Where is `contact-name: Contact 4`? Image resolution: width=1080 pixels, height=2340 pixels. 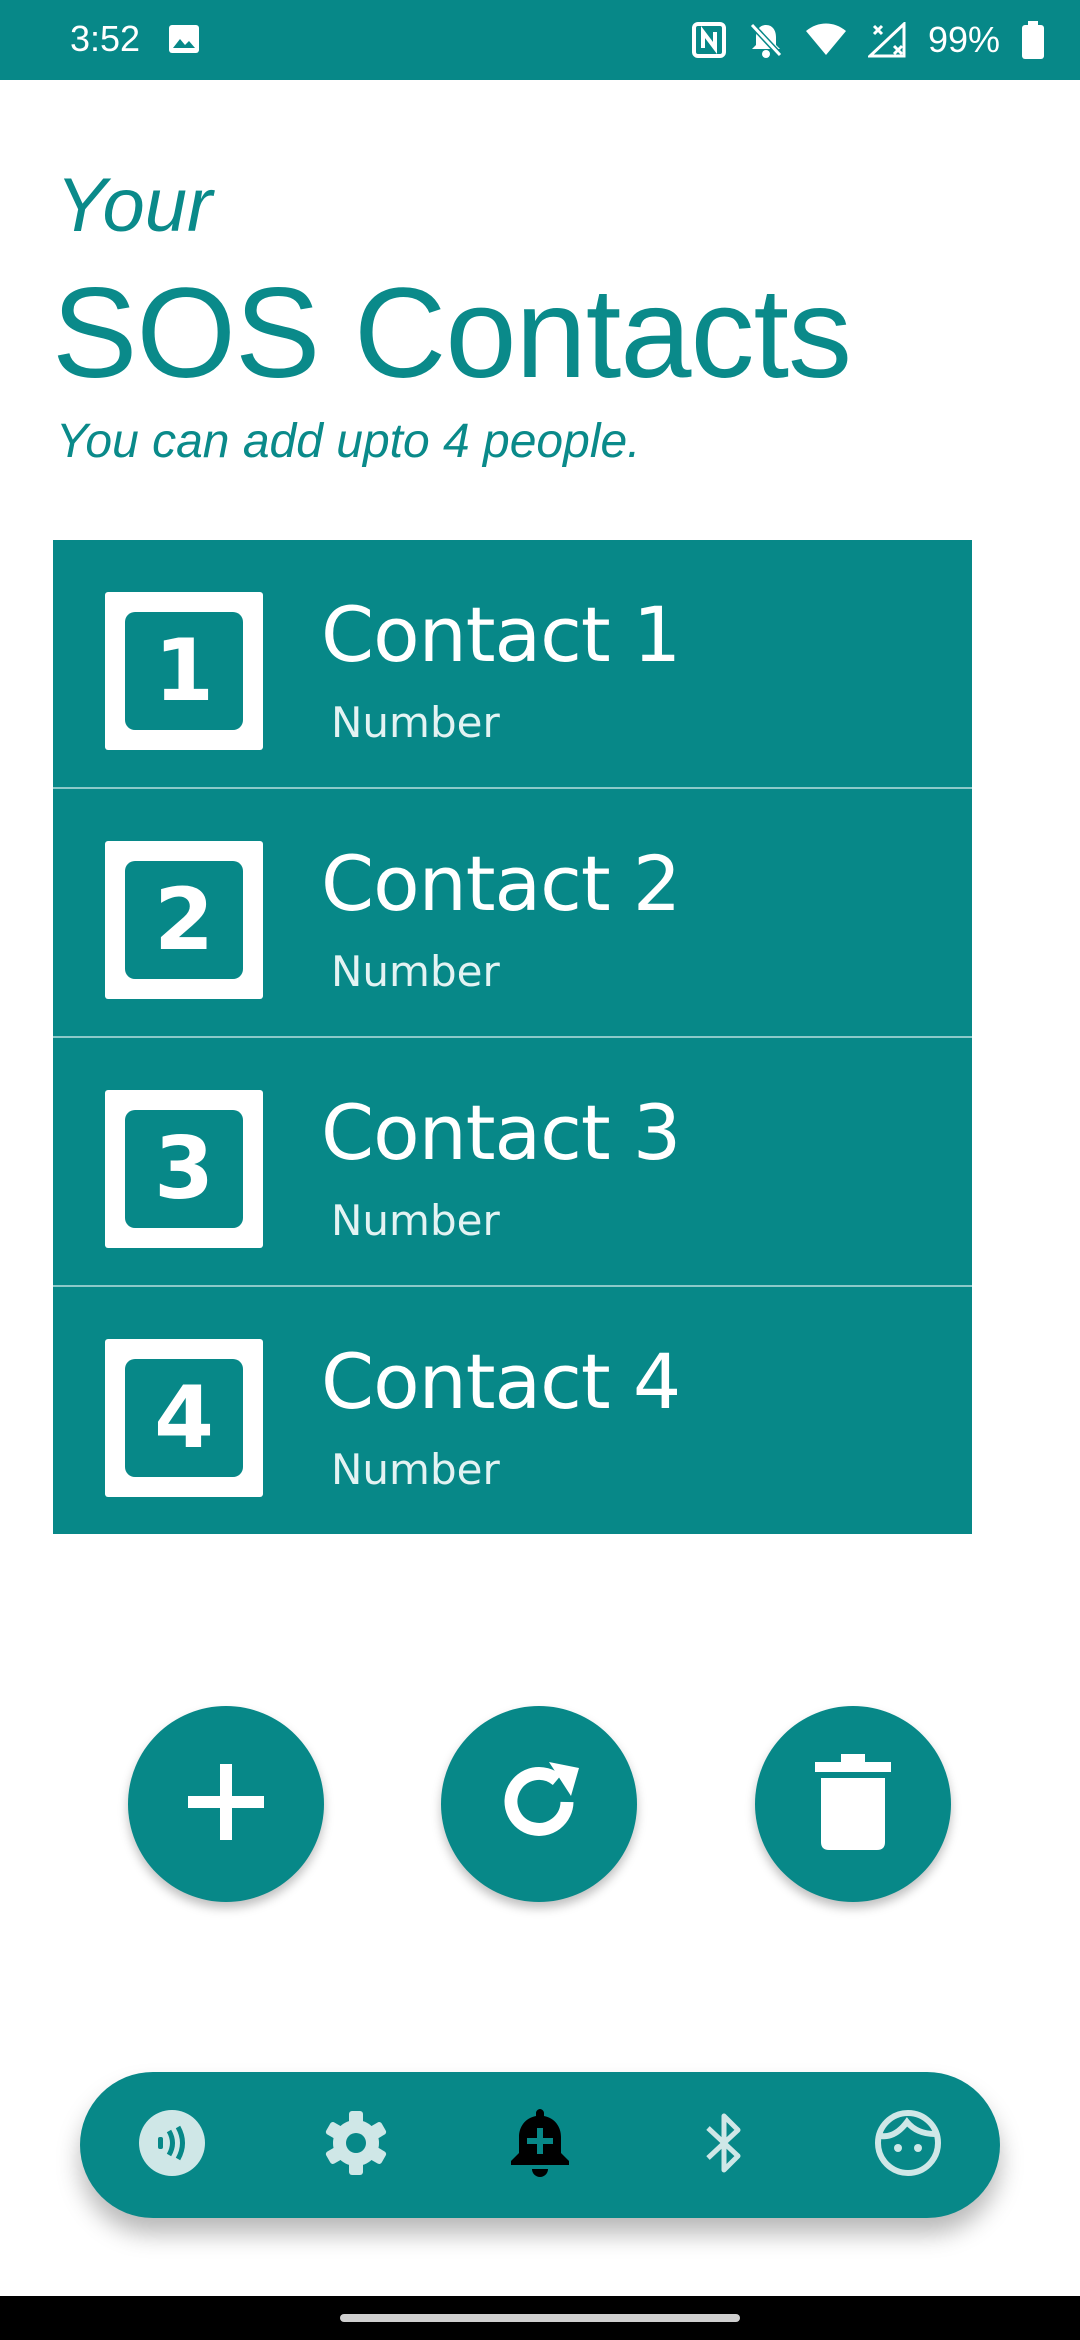 contact-name: Contact 4 is located at coordinates (501, 1381).